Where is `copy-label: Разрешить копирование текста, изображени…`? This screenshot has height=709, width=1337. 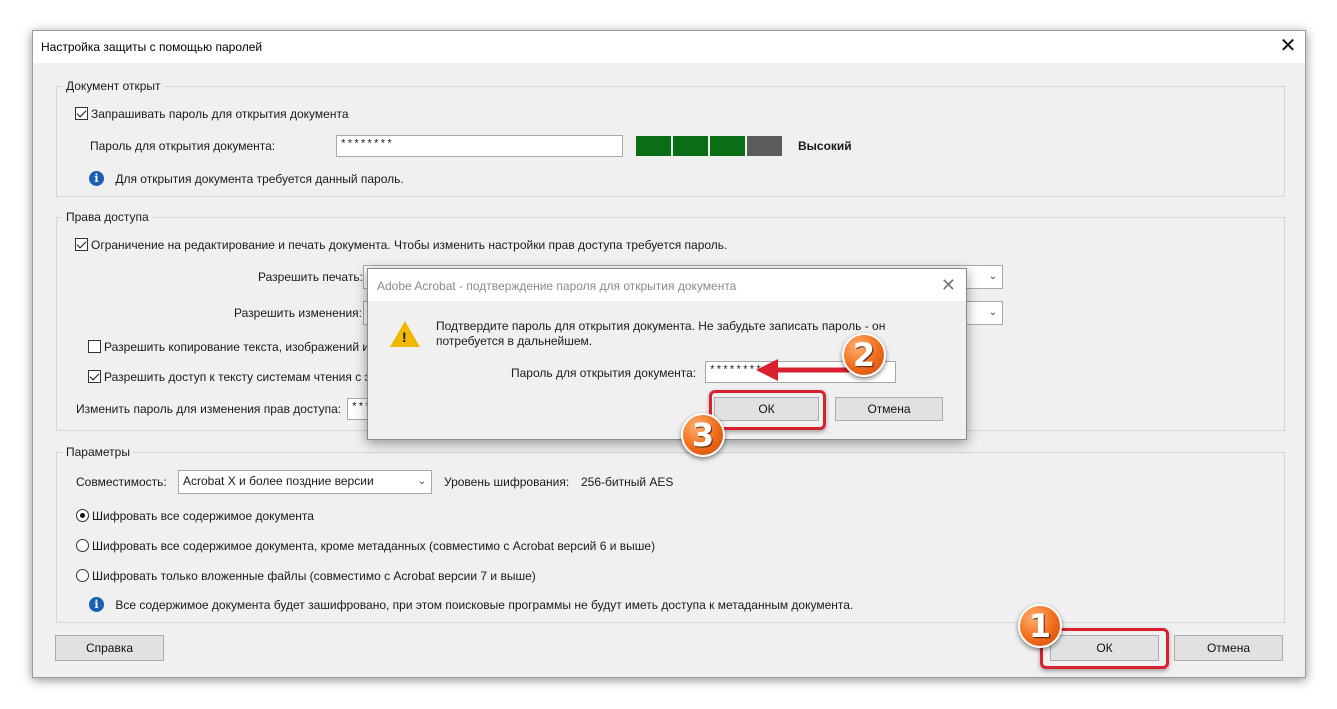
copy-label: Разрешить копирование текста, изображени… is located at coordinates (237, 346).